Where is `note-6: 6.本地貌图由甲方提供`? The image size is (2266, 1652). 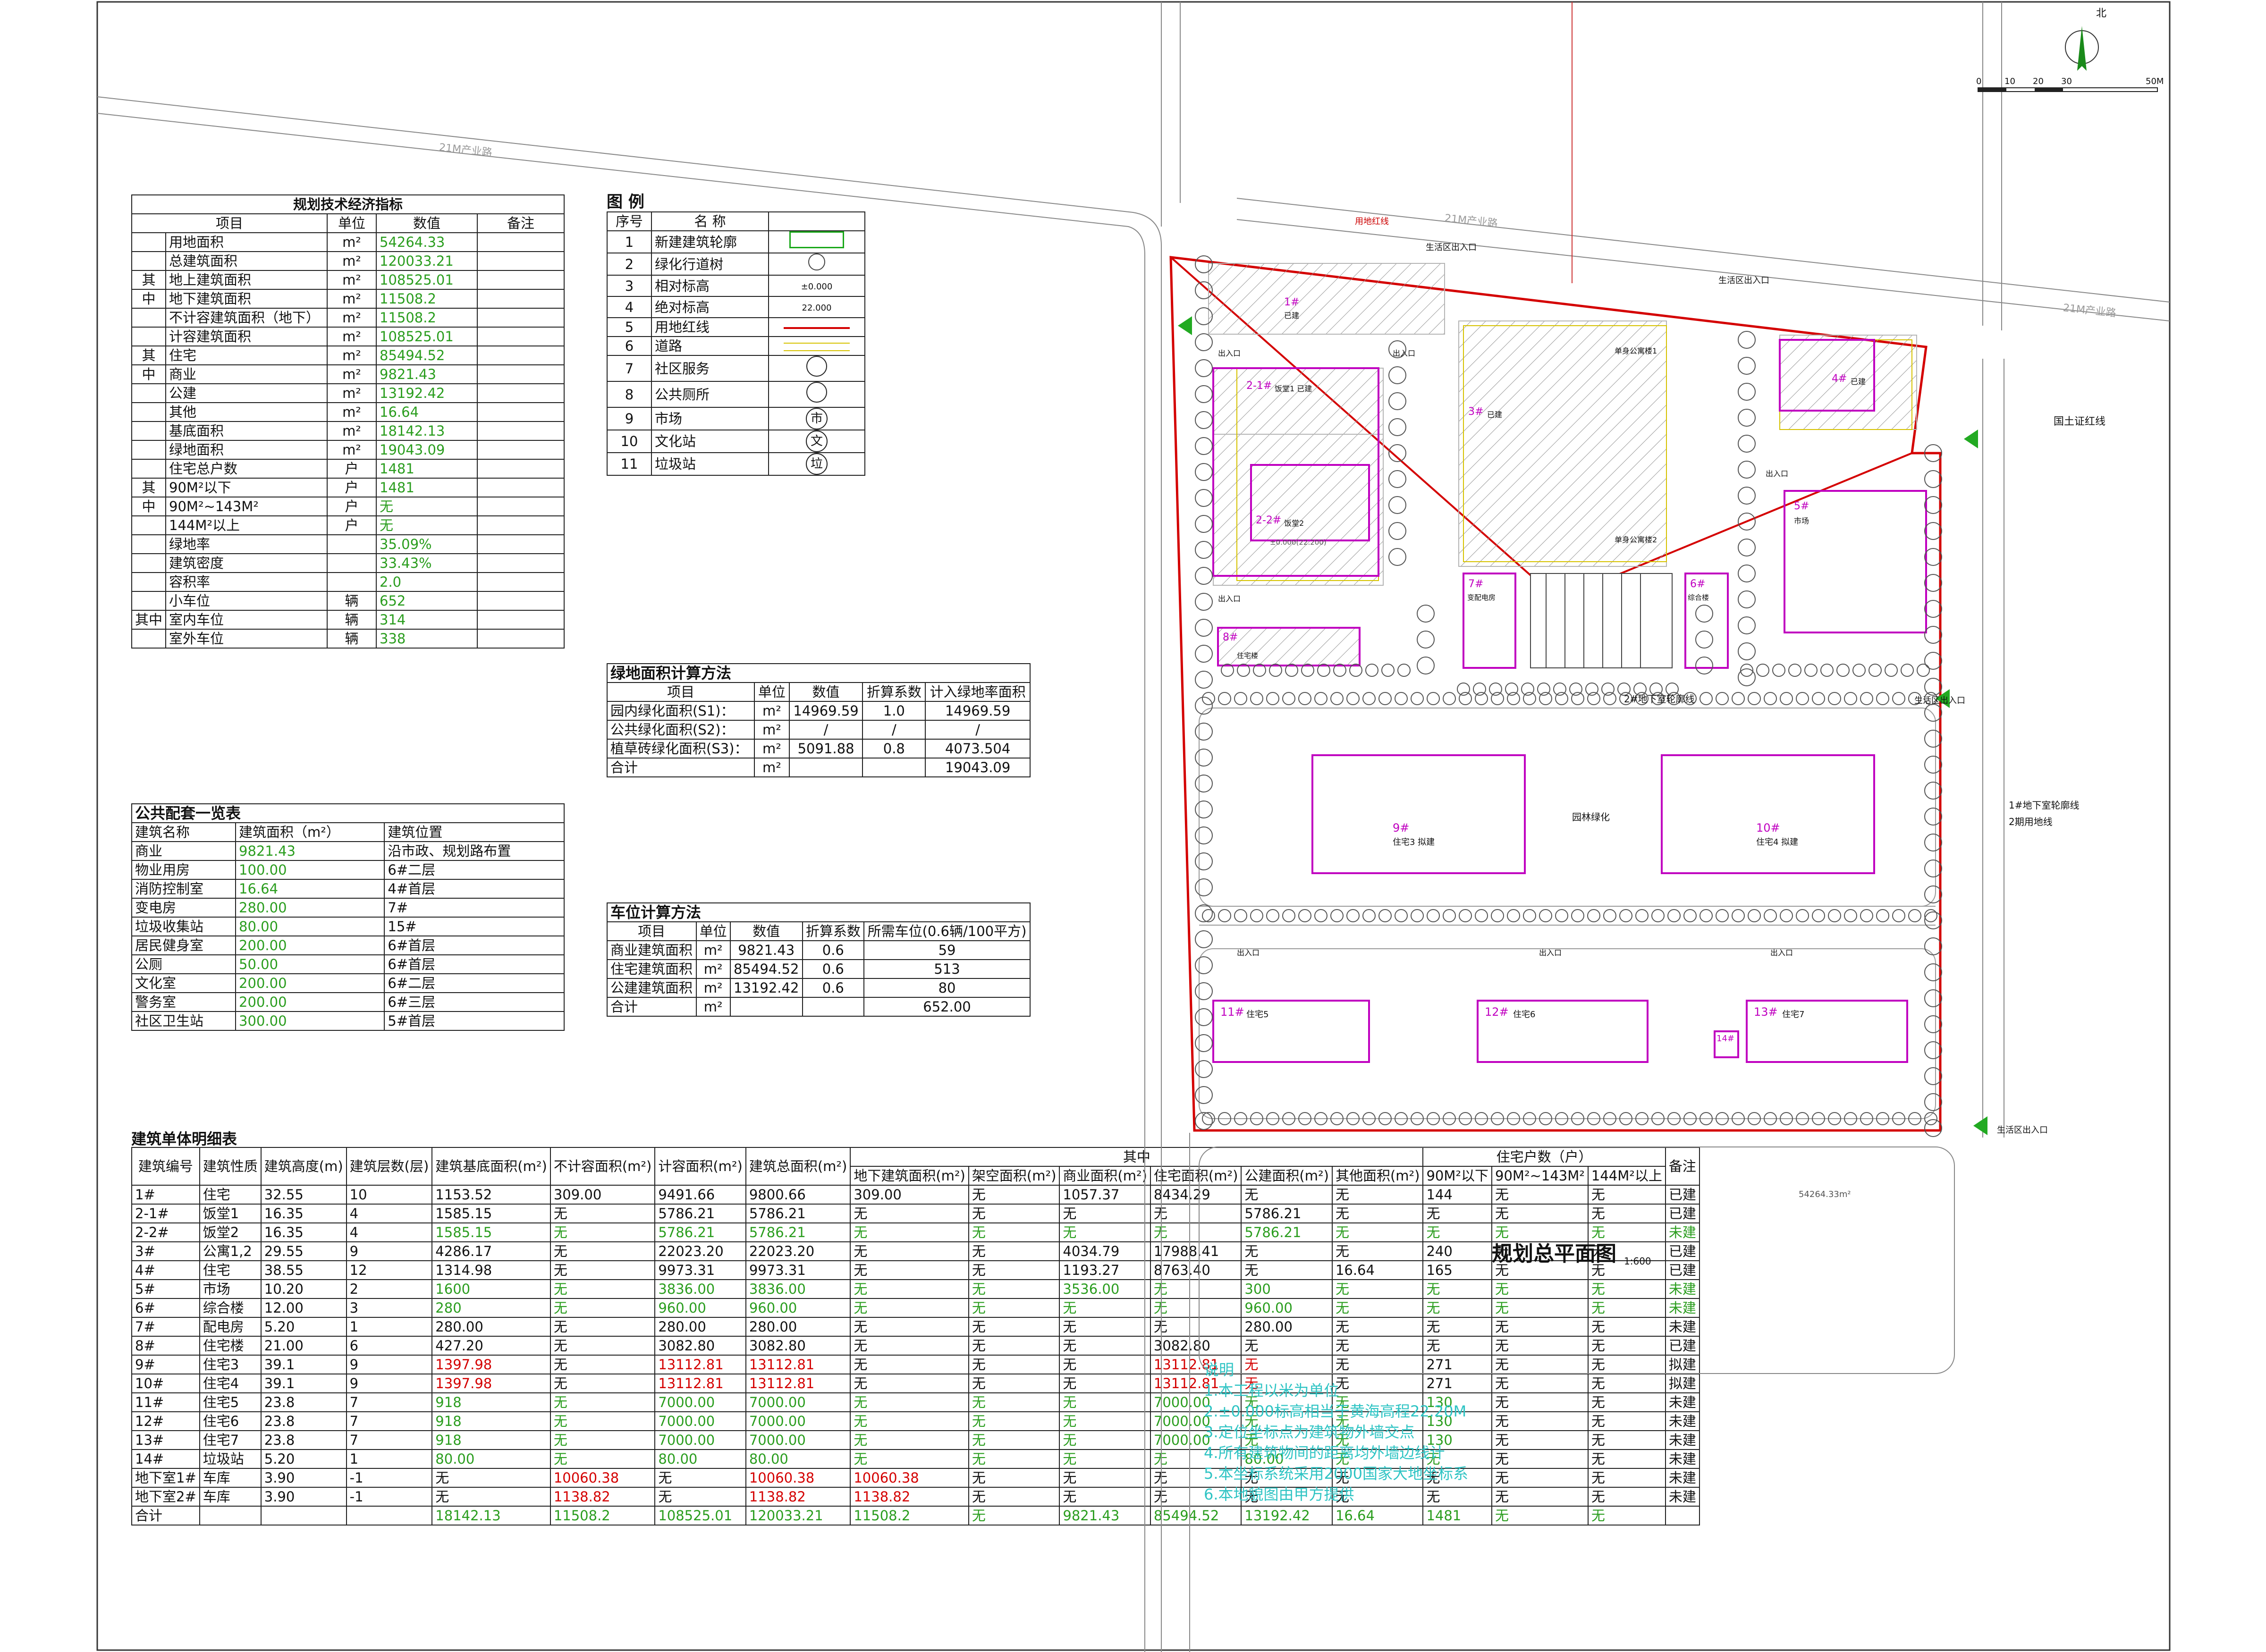
note-6: 6.本地貌图由甲方提供 is located at coordinates (1279, 1494).